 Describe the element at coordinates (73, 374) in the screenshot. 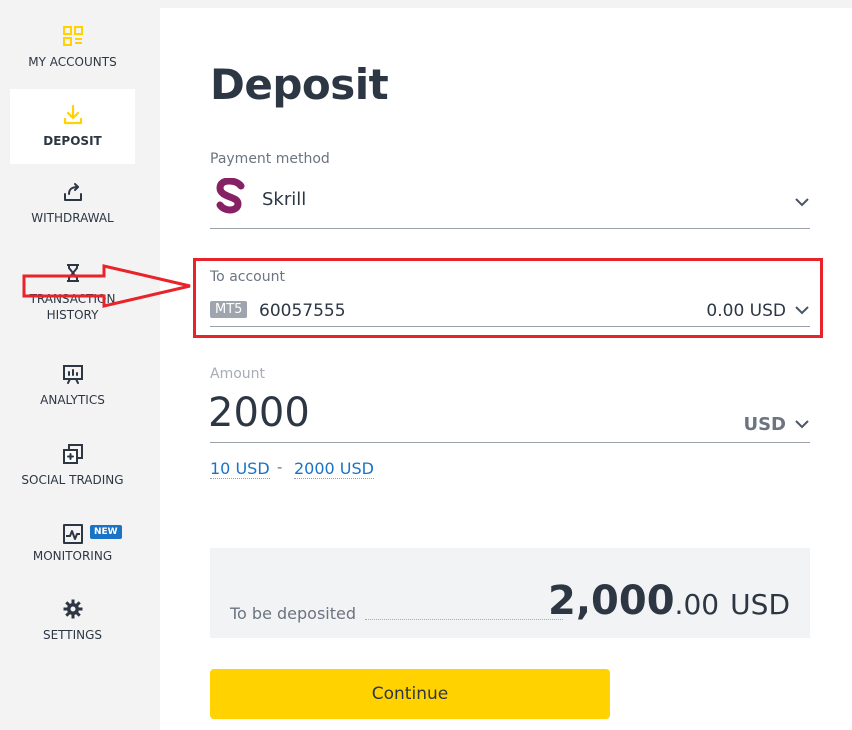

I see `presentation-chart-icon` at that location.